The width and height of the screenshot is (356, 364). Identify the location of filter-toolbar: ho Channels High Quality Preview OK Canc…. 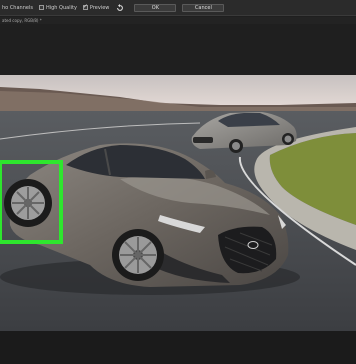
(178, 8).